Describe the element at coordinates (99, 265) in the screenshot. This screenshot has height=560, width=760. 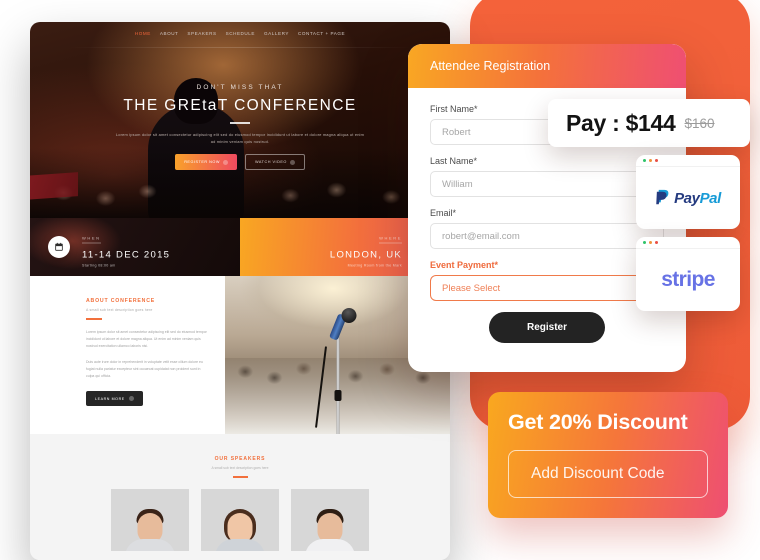
I see `event-when-note: Starting 08:00 am` at that location.